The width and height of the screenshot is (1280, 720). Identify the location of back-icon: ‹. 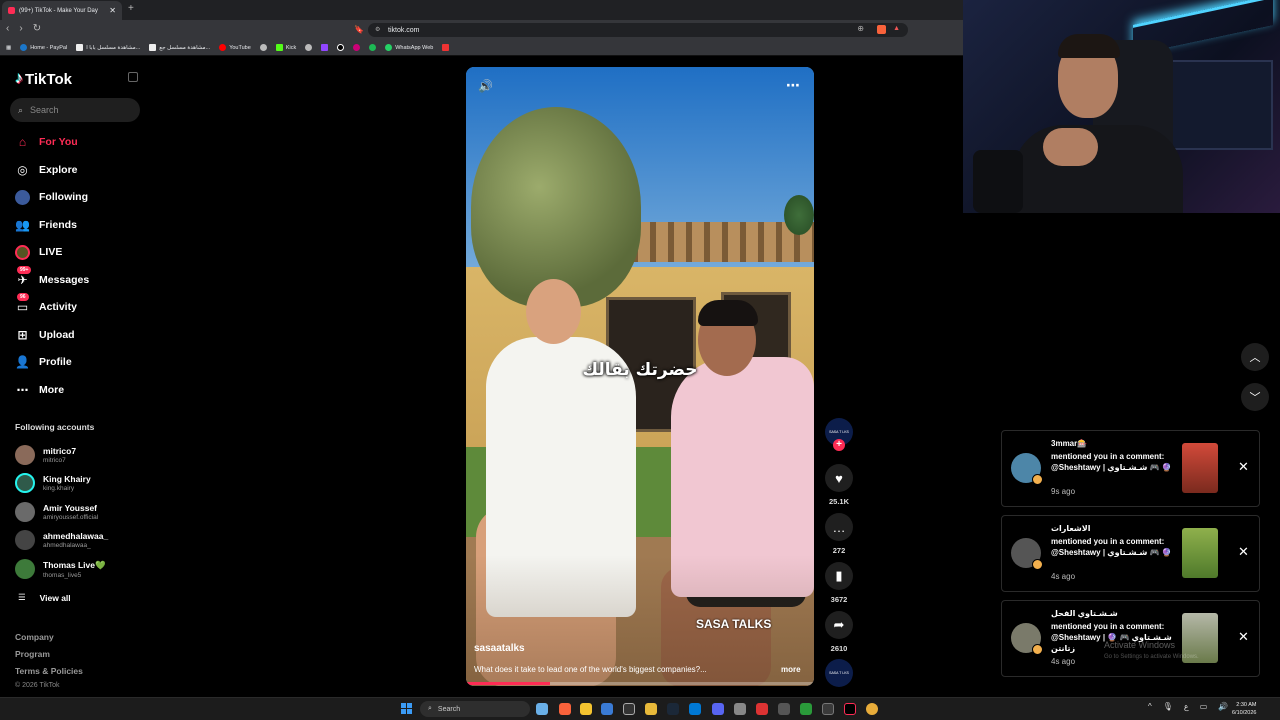
(7, 28).